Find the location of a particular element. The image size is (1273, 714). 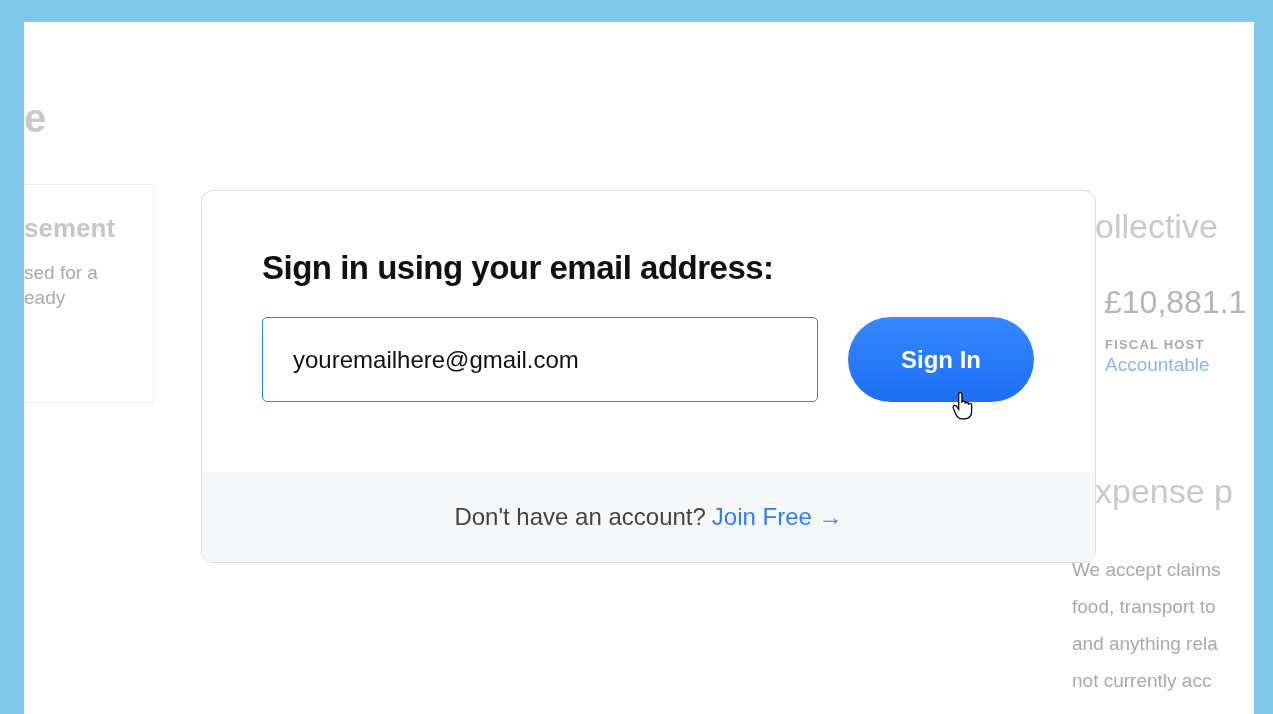

paragraph-line: and anything rela is located at coordinates (1145, 644).